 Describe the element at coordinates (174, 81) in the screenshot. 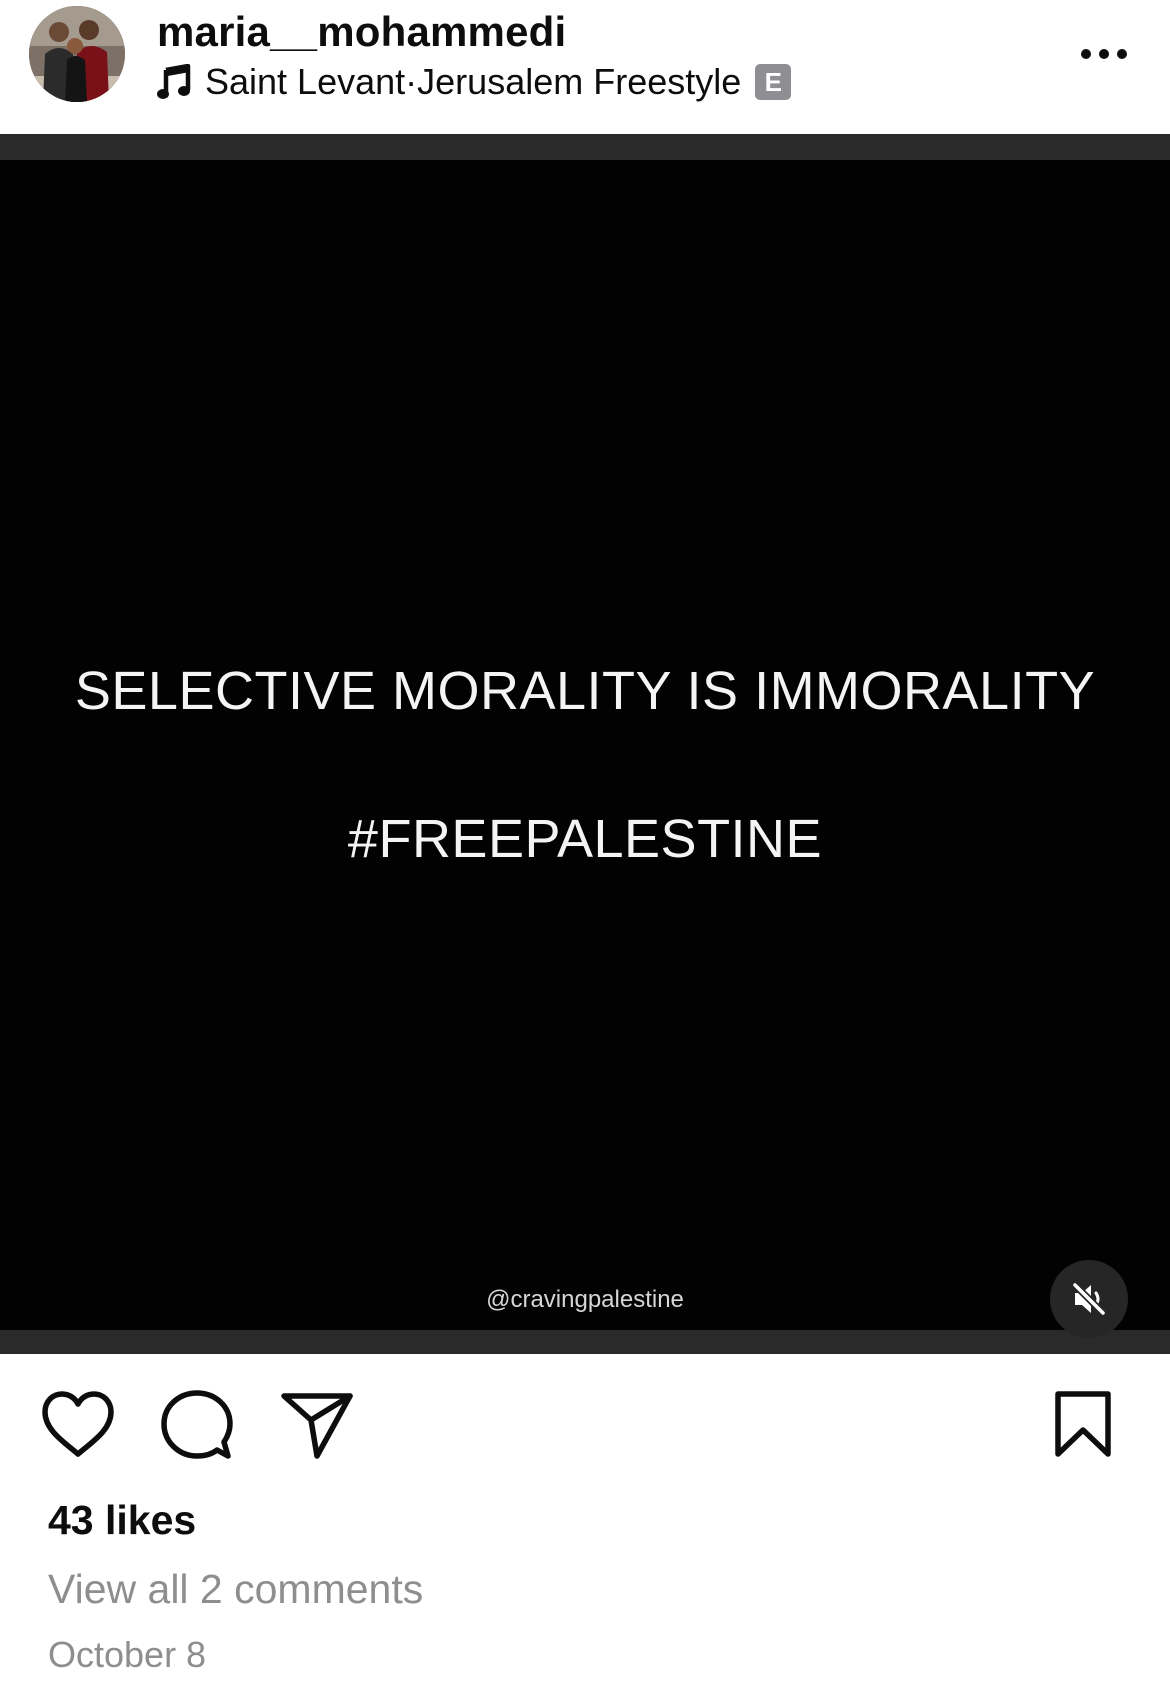

I see `music-note-icon` at that location.